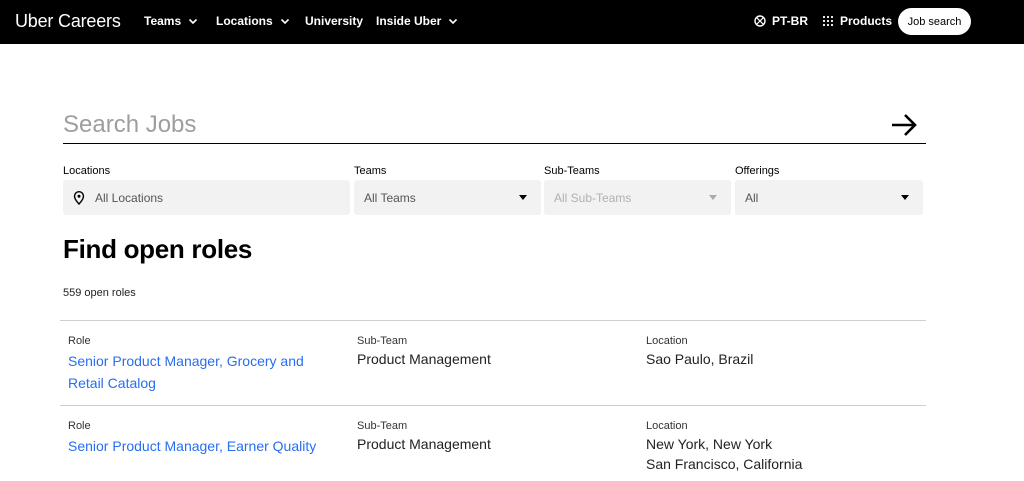  Describe the element at coordinates (99, 293) in the screenshot. I see `open-roles-count: 559 open roles` at that location.